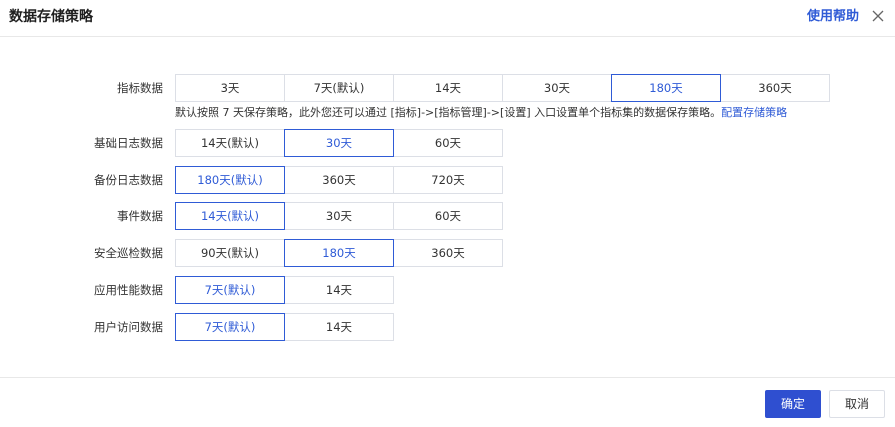  Describe the element at coordinates (128, 253) in the screenshot. I see `security-label: 安全巡检数据` at that location.